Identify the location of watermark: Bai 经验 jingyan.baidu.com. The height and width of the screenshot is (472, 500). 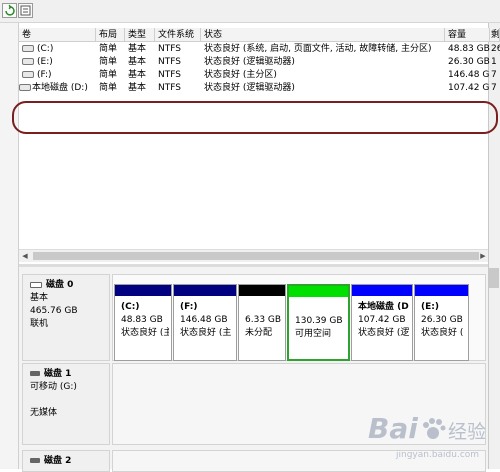
(433, 437).